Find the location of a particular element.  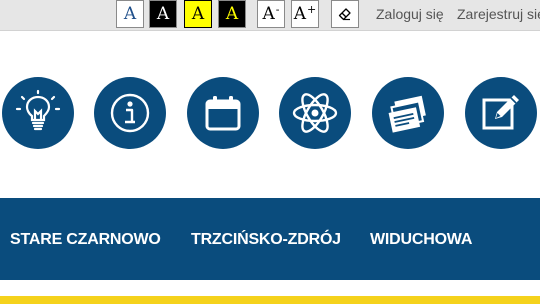

quick-link-ideas is located at coordinates (38, 113).